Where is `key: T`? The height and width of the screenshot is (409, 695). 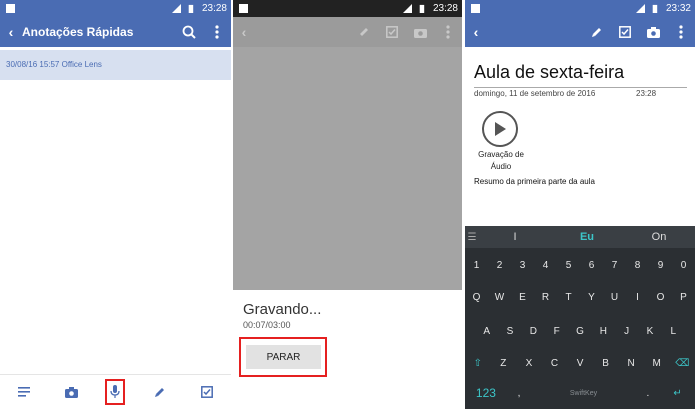 key: T is located at coordinates (568, 297).